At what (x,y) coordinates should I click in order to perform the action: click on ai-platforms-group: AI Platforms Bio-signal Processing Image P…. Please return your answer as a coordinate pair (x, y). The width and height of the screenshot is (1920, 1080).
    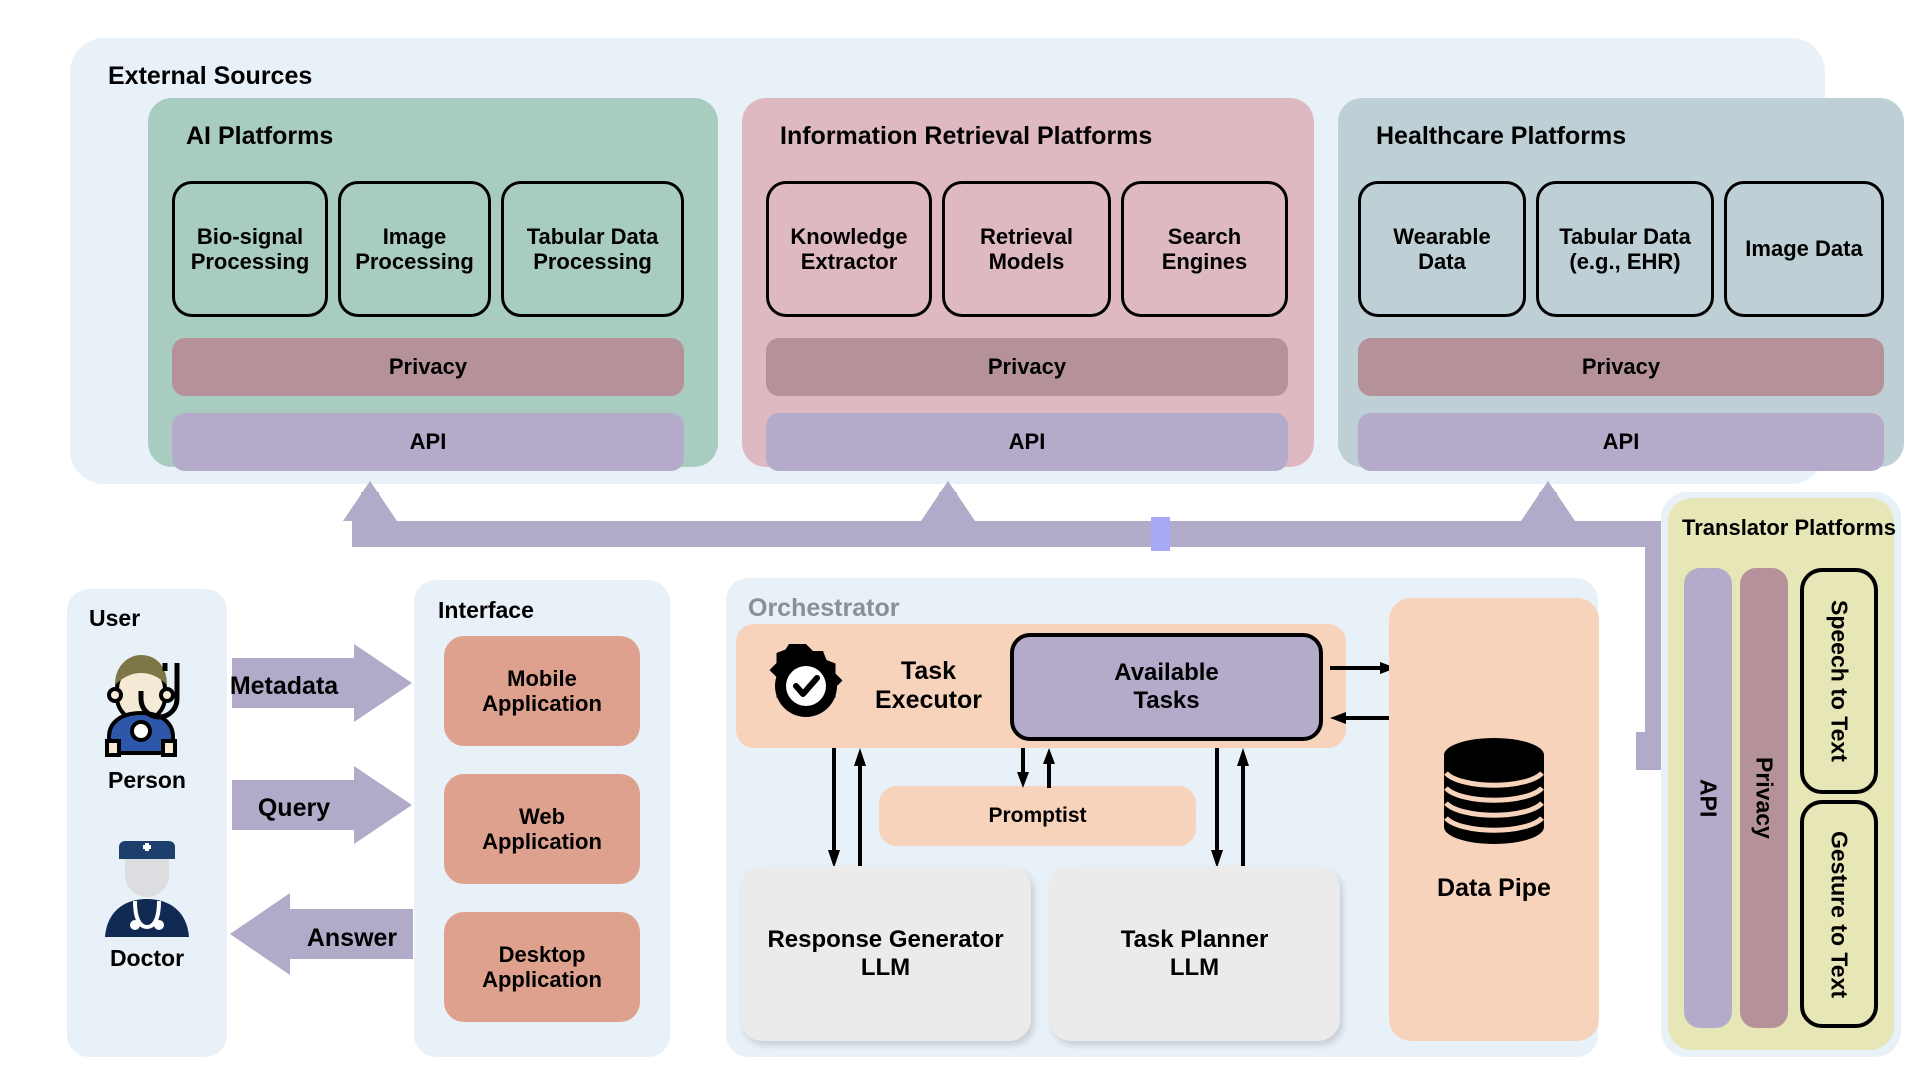
    Looking at the image, I should click on (433, 284).